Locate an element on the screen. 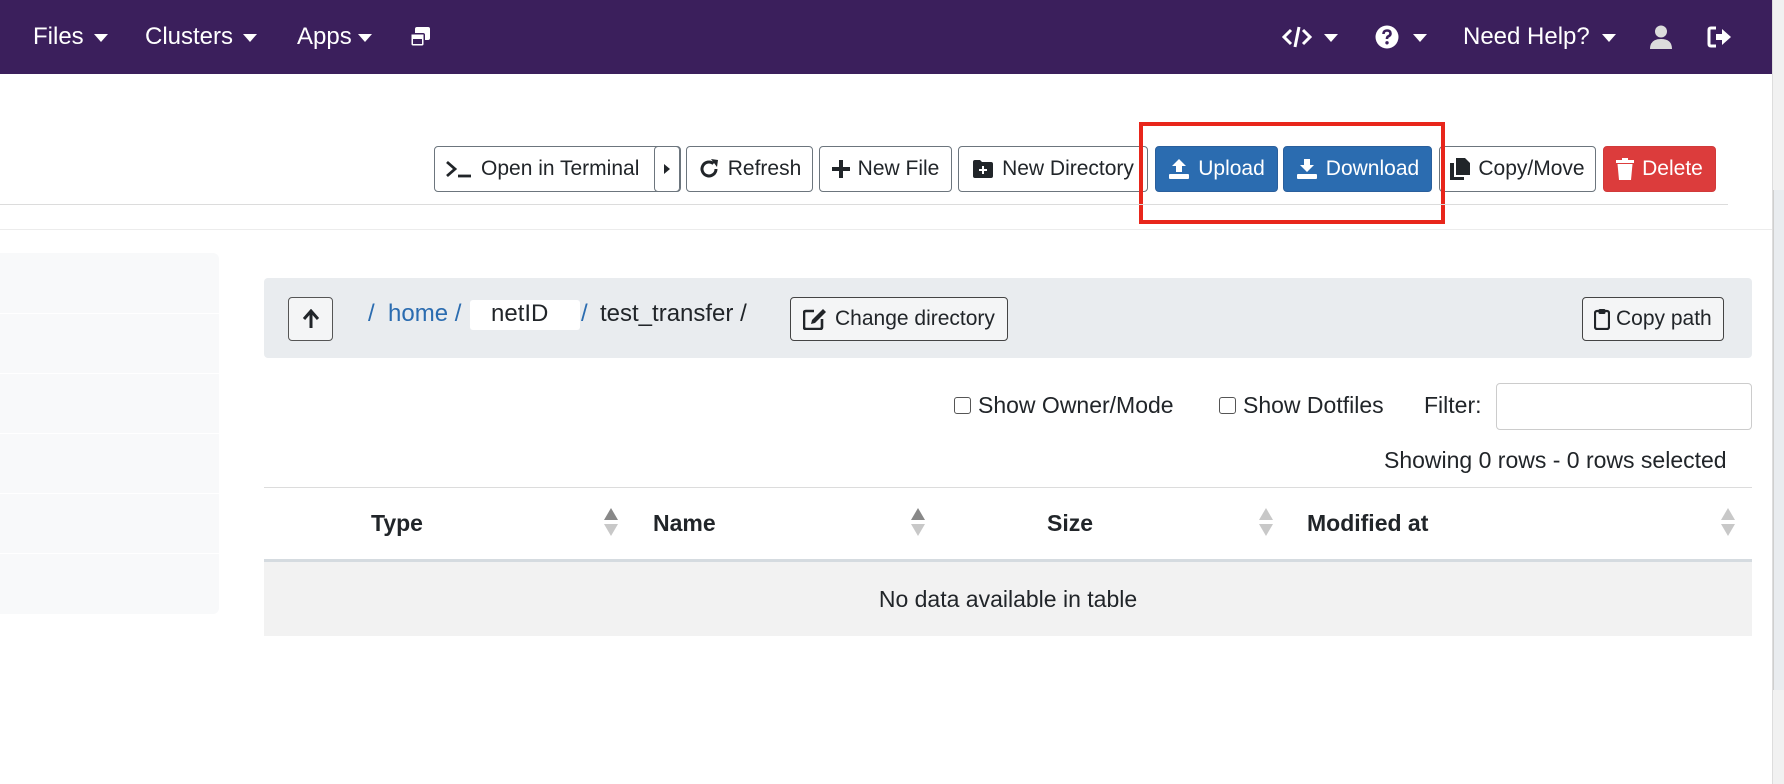  download-label: Download is located at coordinates (1372, 168).